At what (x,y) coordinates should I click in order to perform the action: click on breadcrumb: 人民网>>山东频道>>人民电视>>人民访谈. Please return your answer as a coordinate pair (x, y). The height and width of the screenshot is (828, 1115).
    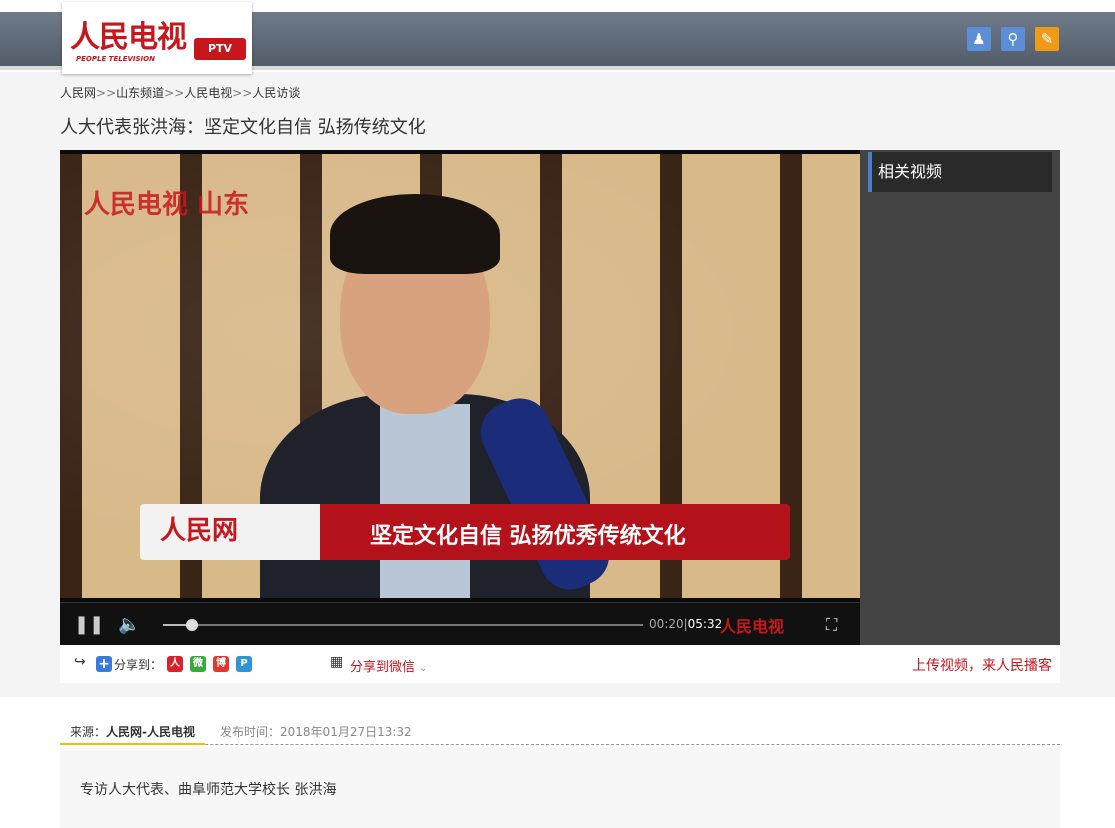
    Looking at the image, I should click on (180, 92).